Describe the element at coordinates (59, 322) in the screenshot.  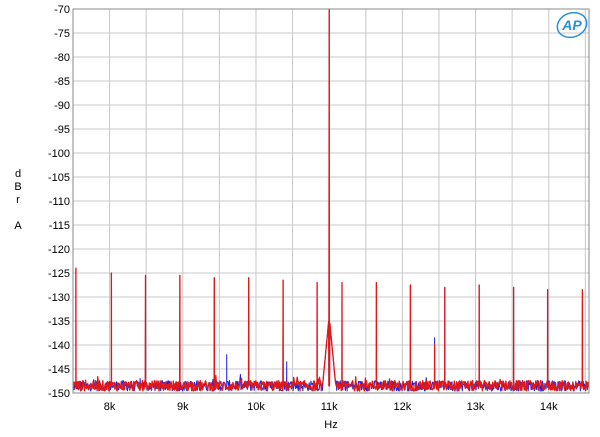
I see `y-tick-label: -135` at that location.